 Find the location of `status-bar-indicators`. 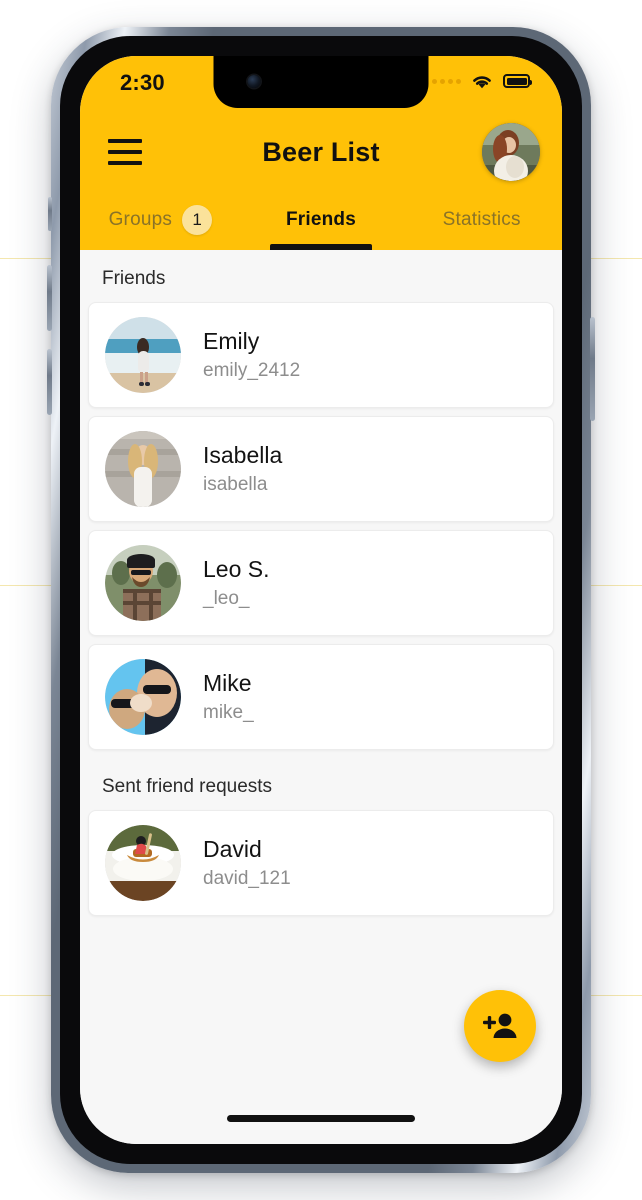

status-bar-indicators is located at coordinates (482, 81).